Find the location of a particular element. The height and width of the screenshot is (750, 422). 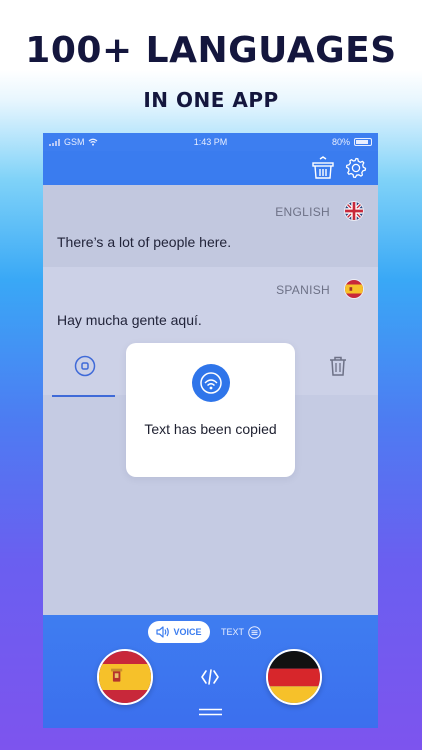

voice-mode-button: VOICE is located at coordinates (179, 632).